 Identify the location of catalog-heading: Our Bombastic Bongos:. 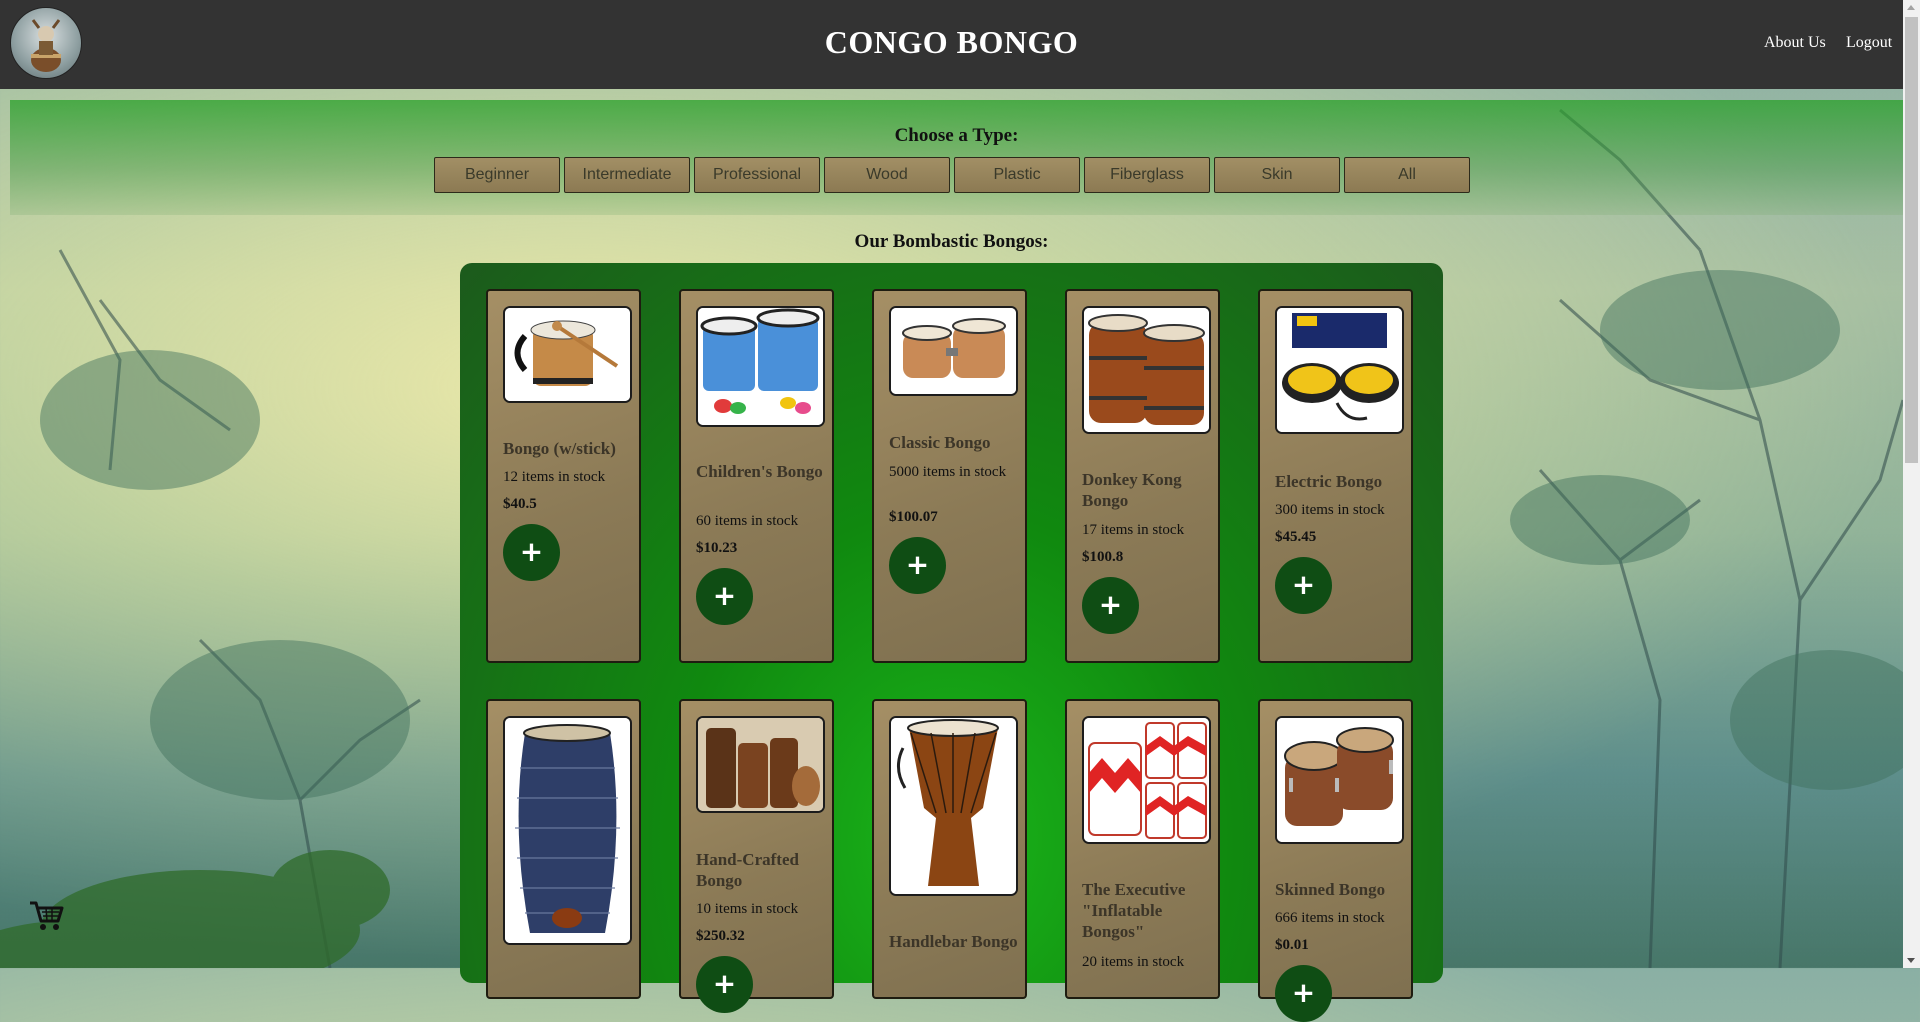
(951, 241).